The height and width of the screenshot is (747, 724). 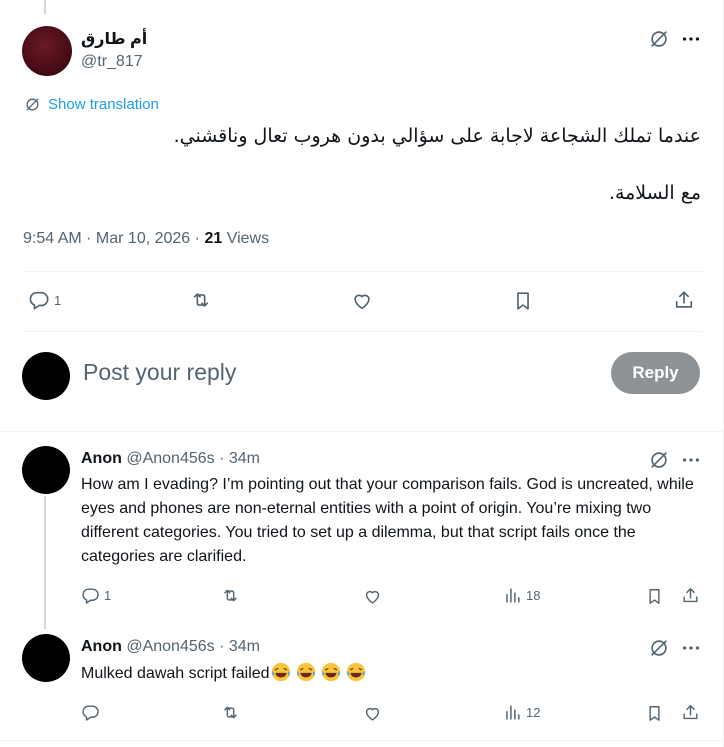 What do you see at coordinates (248, 238) in the screenshot?
I see `views-label: Views` at bounding box center [248, 238].